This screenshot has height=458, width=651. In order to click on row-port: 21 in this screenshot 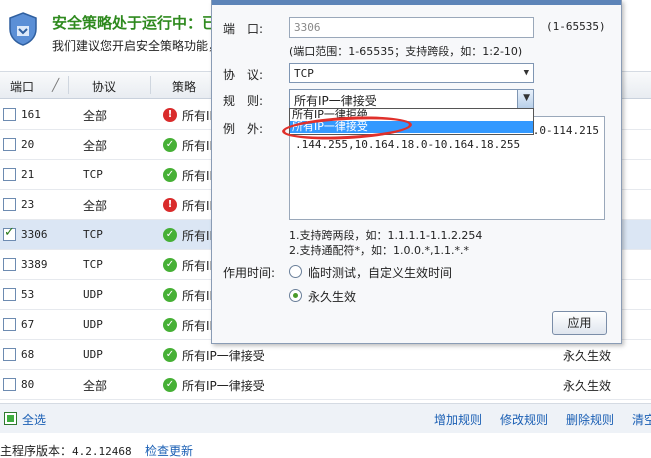, I will do `click(28, 174)`.